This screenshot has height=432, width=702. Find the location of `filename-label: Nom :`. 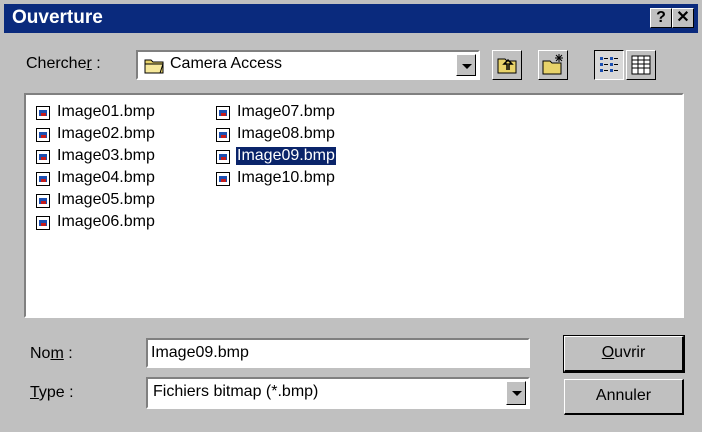

filename-label: Nom : is located at coordinates (51, 353).